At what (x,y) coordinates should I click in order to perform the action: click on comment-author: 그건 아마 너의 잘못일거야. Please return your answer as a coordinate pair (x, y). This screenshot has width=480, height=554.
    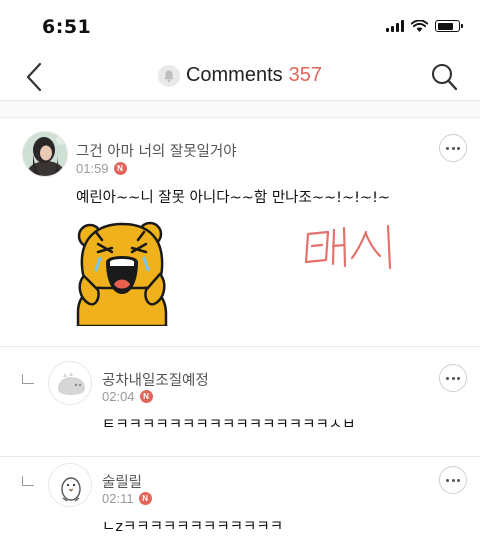
    Looking at the image, I should click on (156, 150).